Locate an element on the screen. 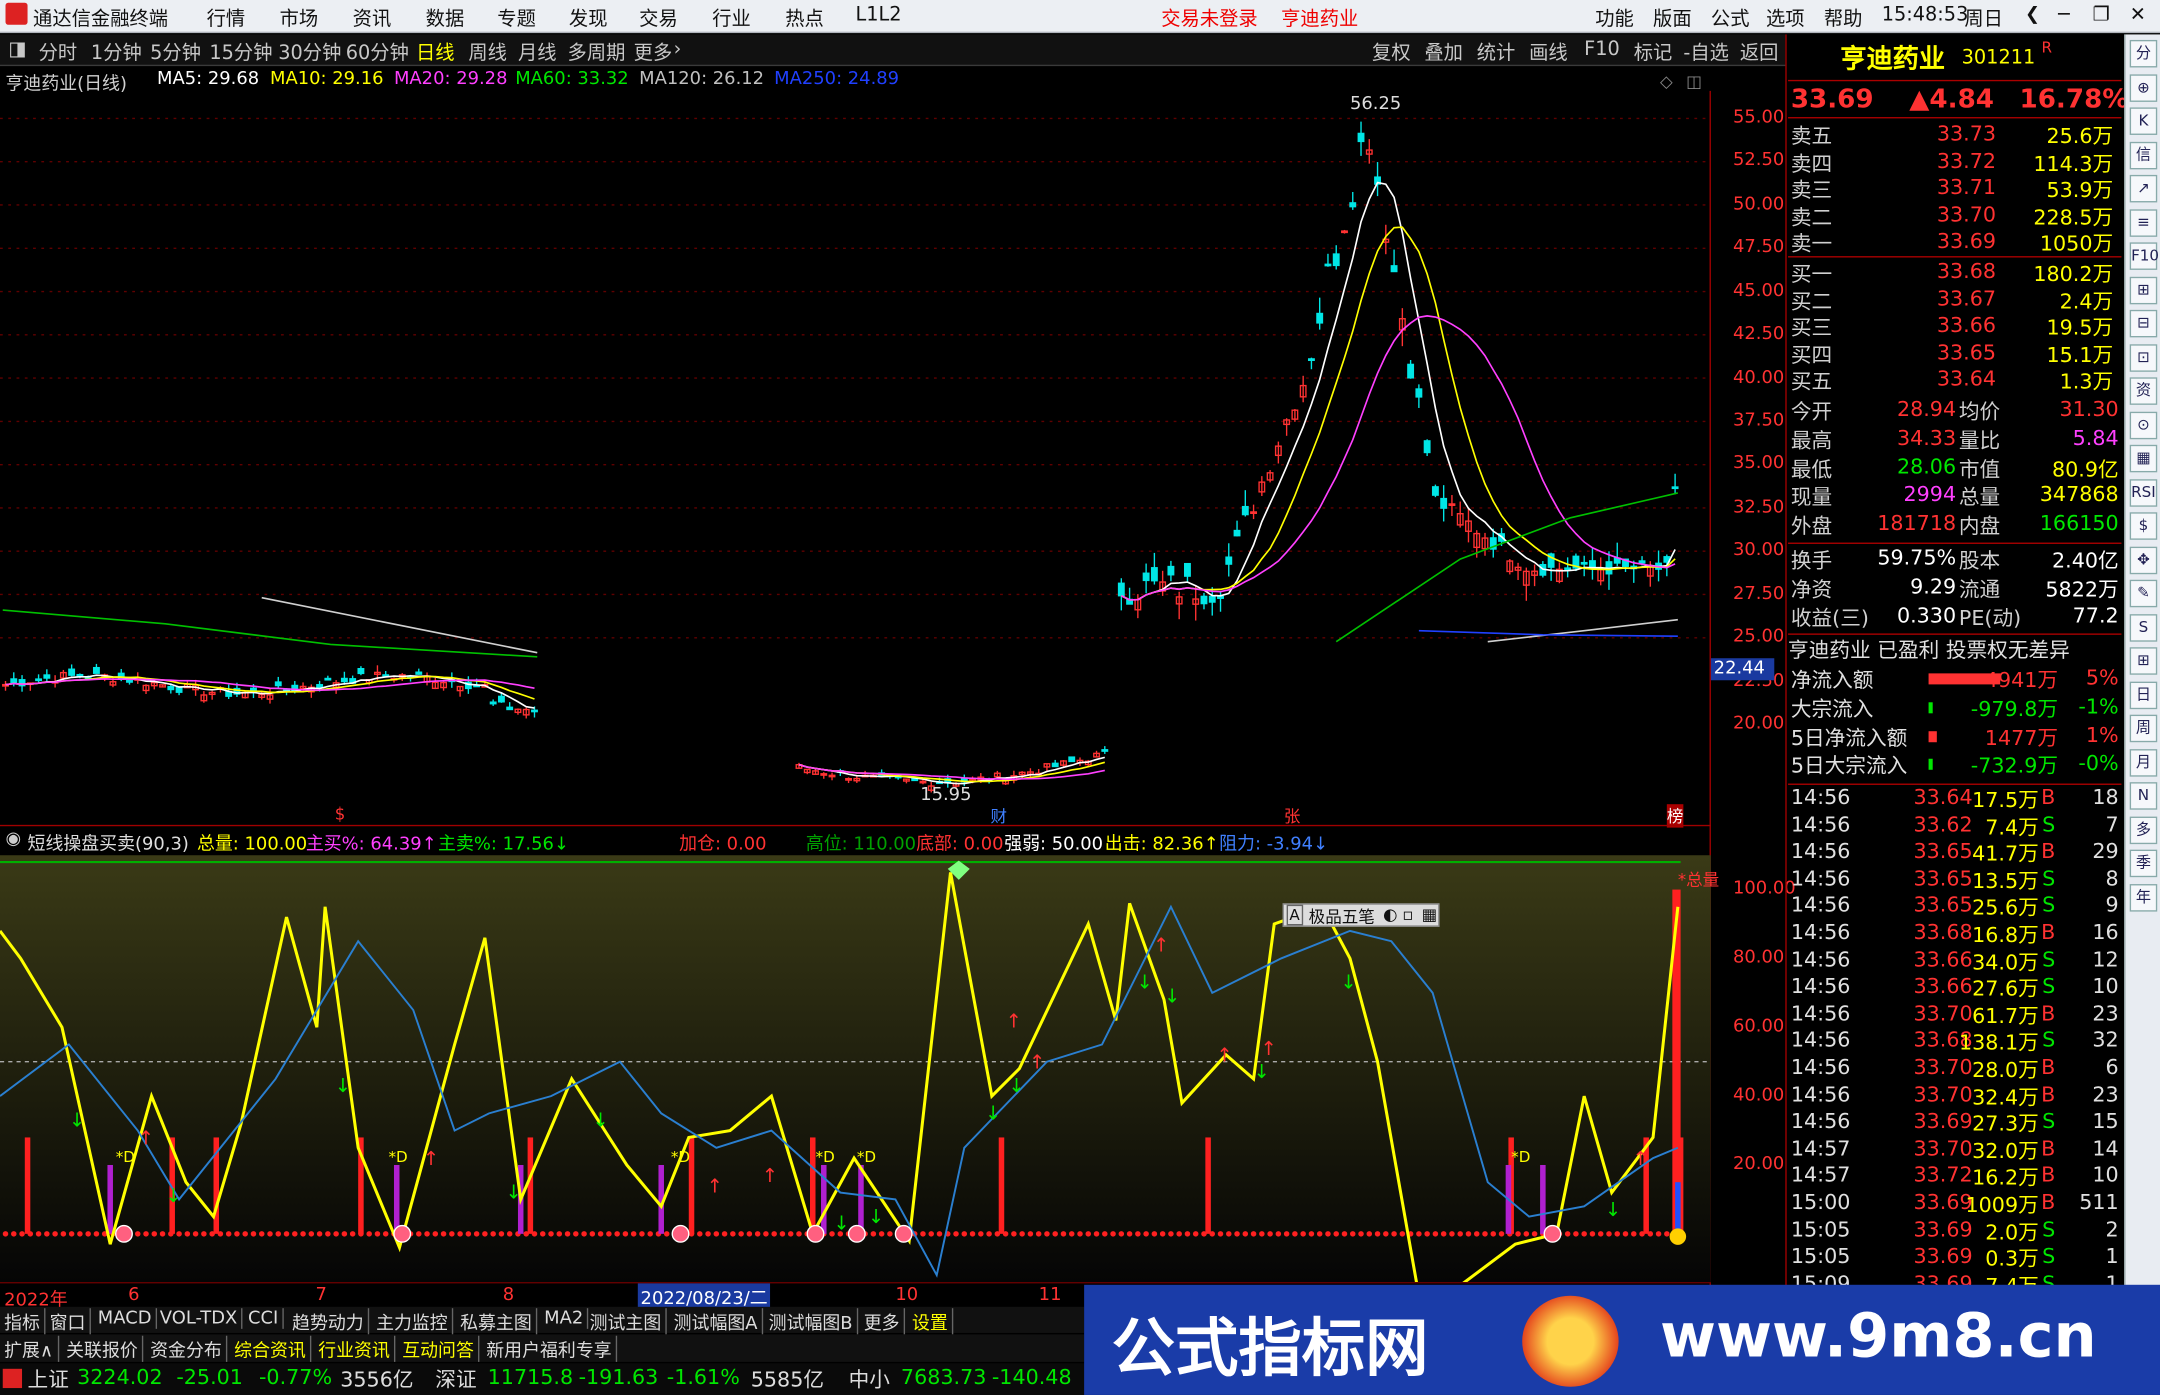  collapse-icon: ◫ is located at coordinates (1694, 81).